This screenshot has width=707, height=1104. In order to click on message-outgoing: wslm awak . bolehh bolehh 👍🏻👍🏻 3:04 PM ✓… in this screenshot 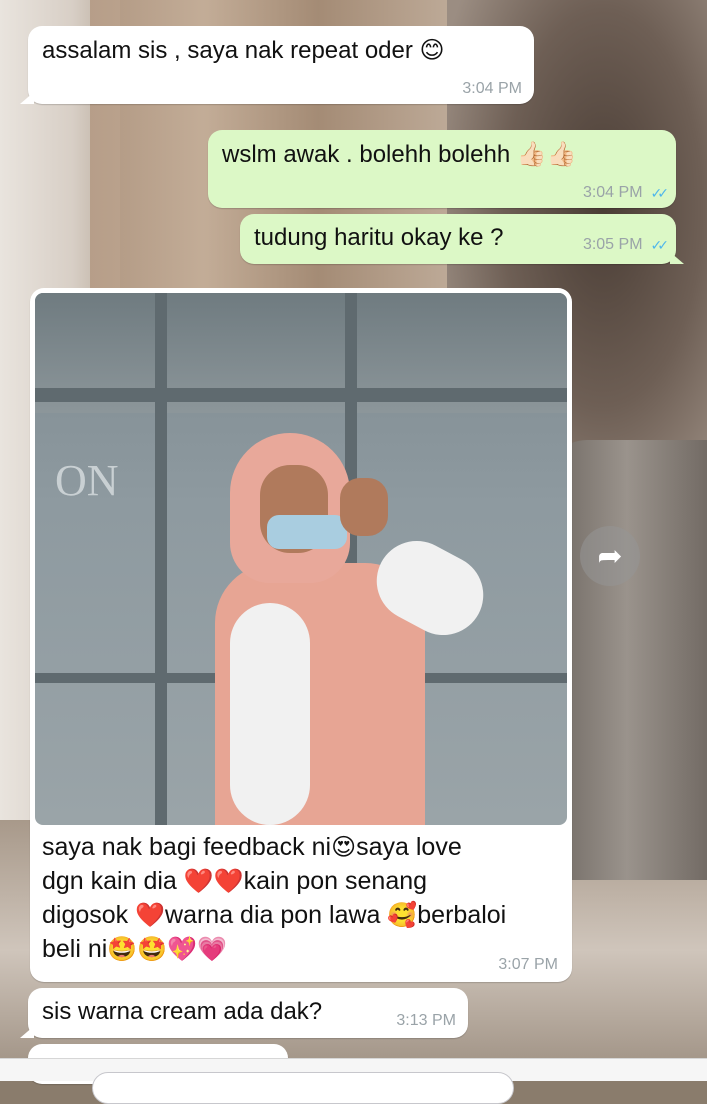, I will do `click(442, 169)`.